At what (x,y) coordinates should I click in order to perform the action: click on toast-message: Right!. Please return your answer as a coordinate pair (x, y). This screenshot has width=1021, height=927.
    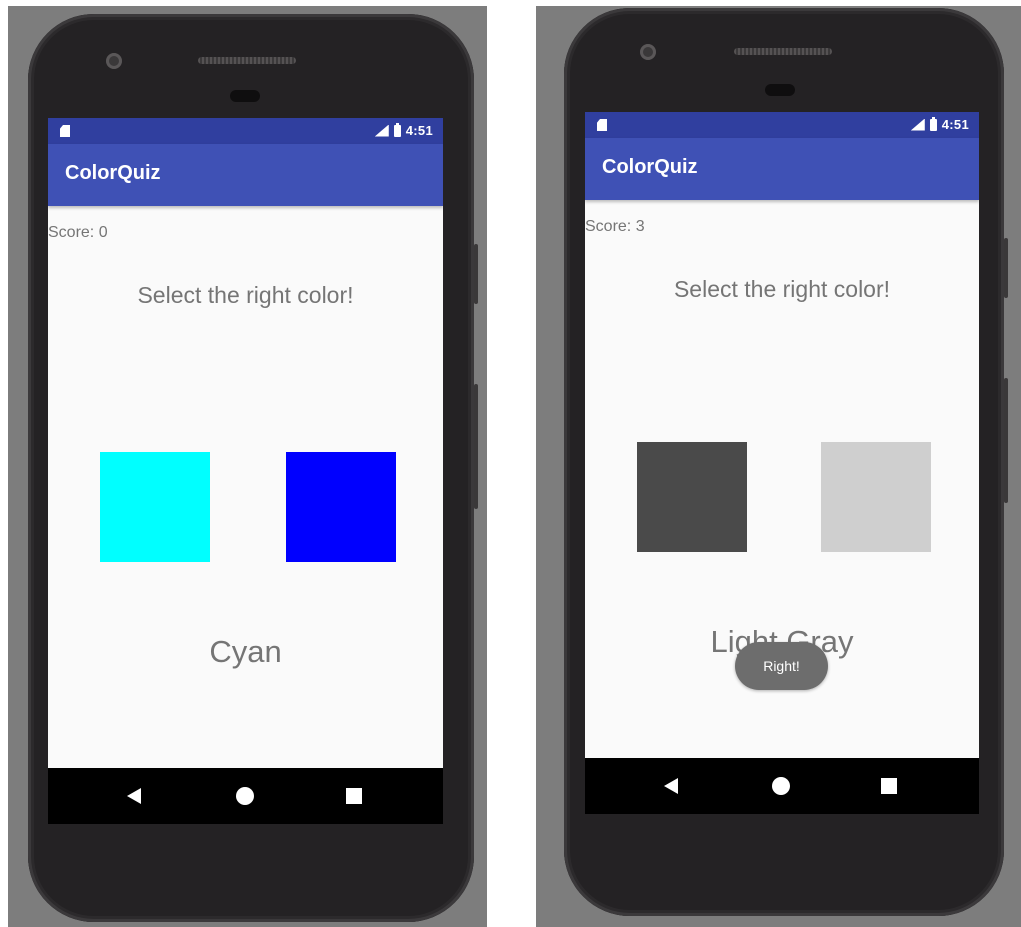
    Looking at the image, I should click on (781, 666).